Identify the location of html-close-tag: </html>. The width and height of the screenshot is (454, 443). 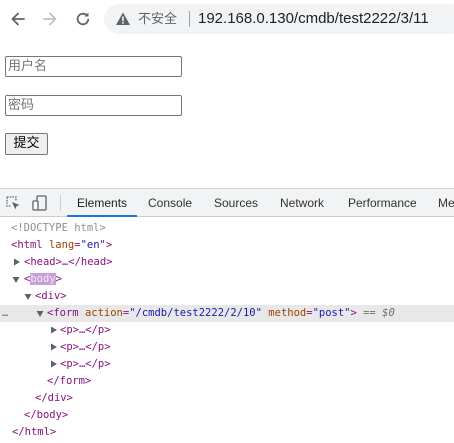
(34, 432).